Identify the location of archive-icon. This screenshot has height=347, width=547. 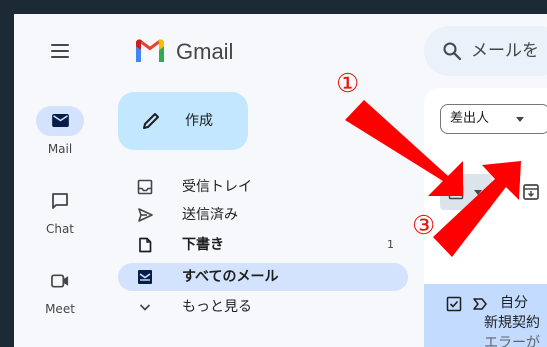
(531, 192).